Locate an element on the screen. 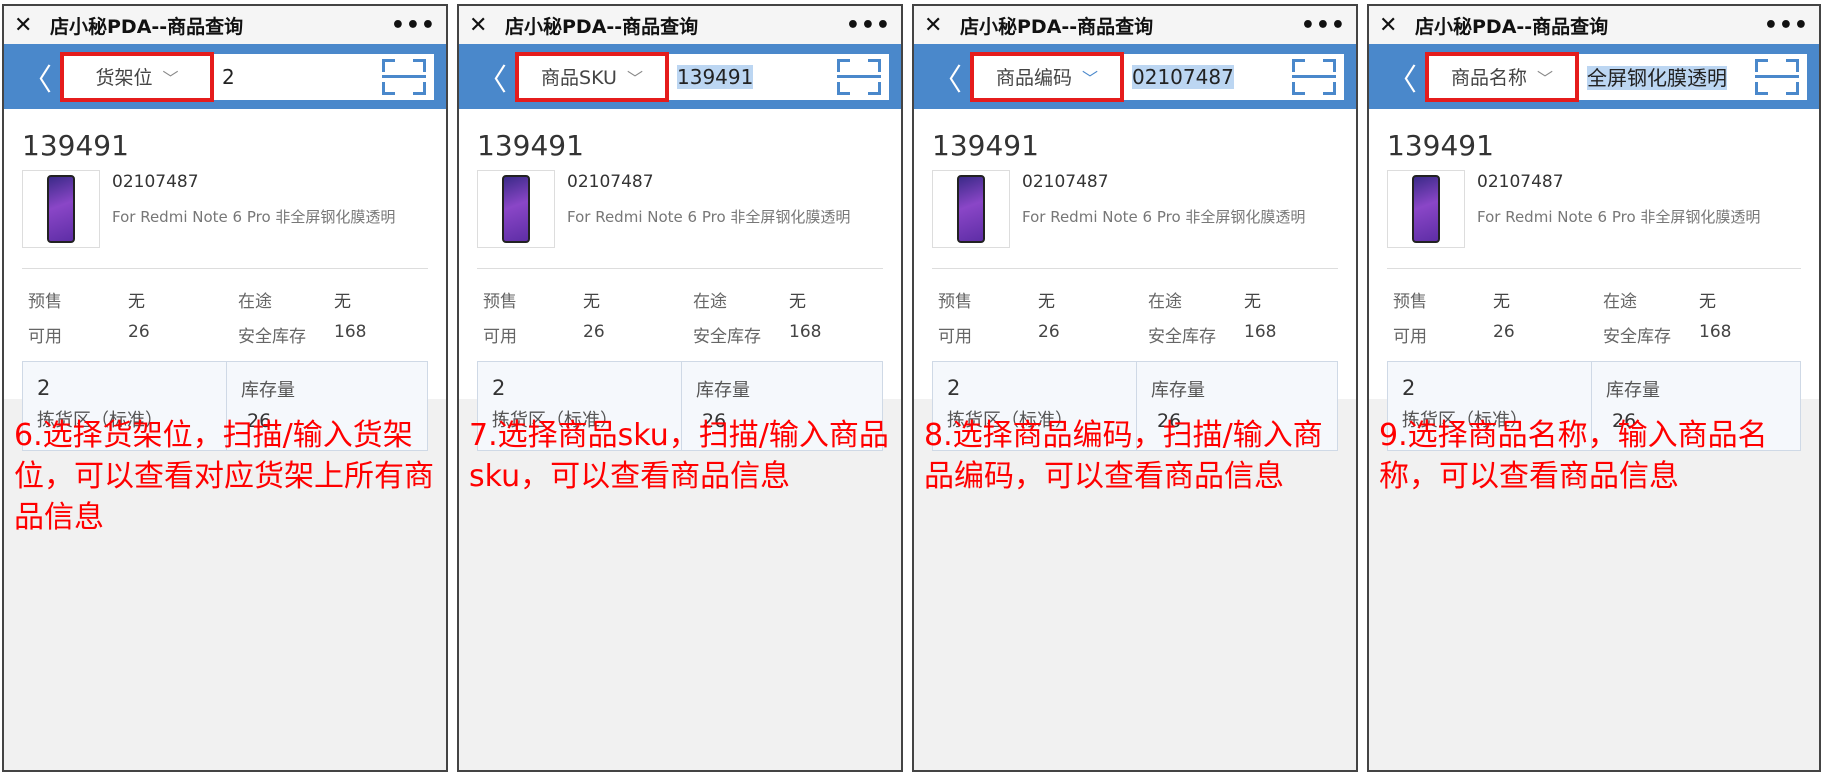 The image size is (1829, 776). search-input: 02107487 is located at coordinates (1207, 76).